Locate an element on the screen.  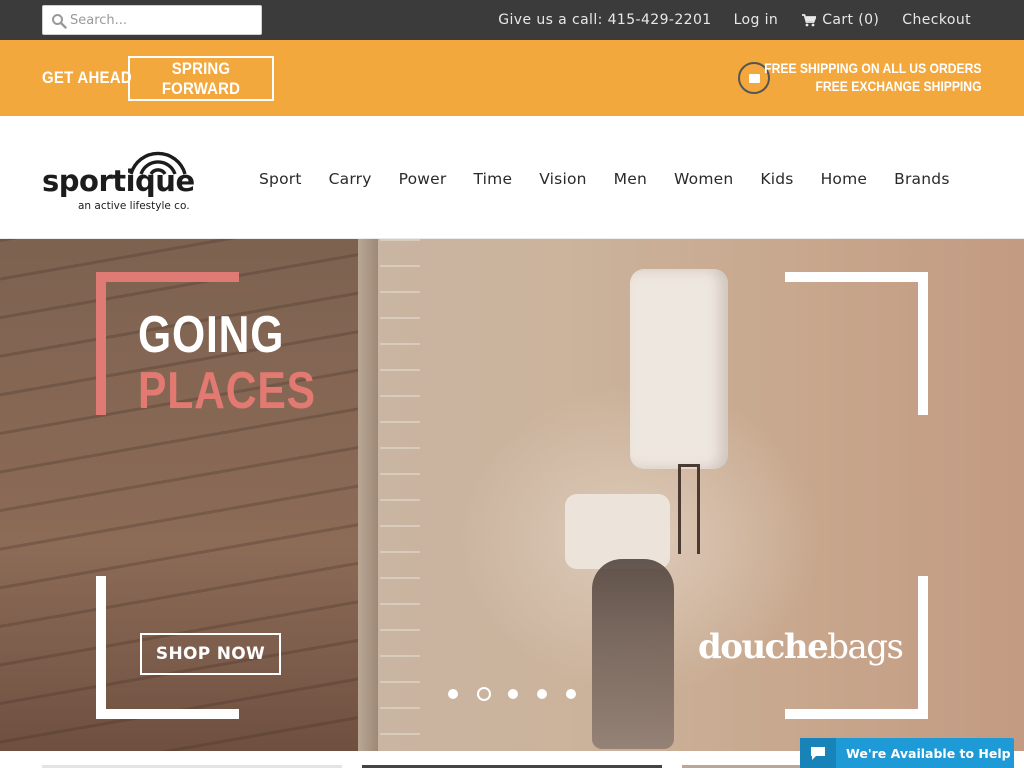
chat-label: We're Available to Help is located at coordinates (928, 753).